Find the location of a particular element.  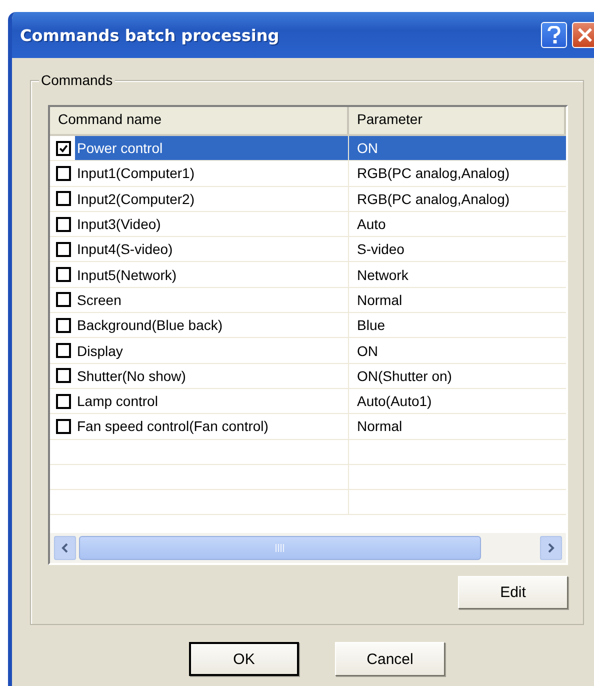

right-chevron-icon is located at coordinates (551, 548).